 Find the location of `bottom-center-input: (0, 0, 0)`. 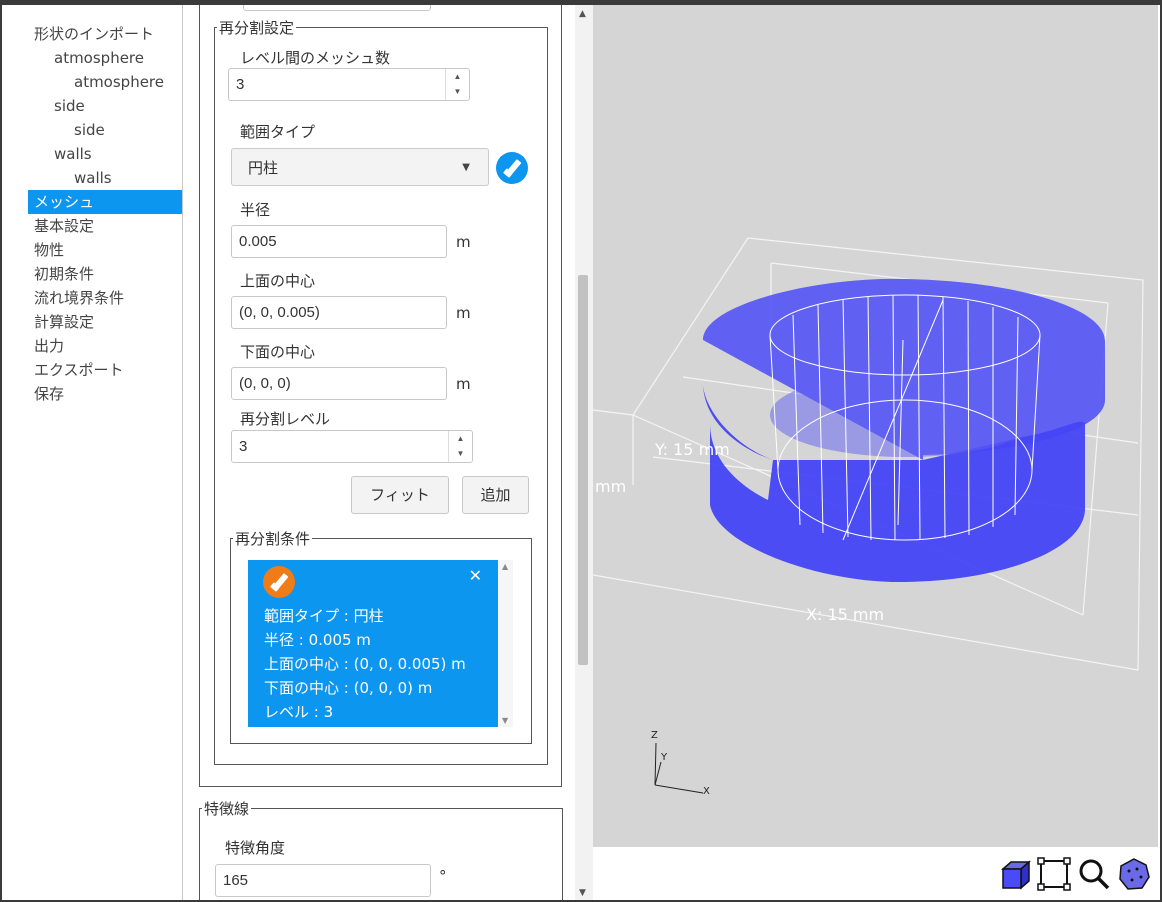

bottom-center-input: (0, 0, 0) is located at coordinates (339, 383).